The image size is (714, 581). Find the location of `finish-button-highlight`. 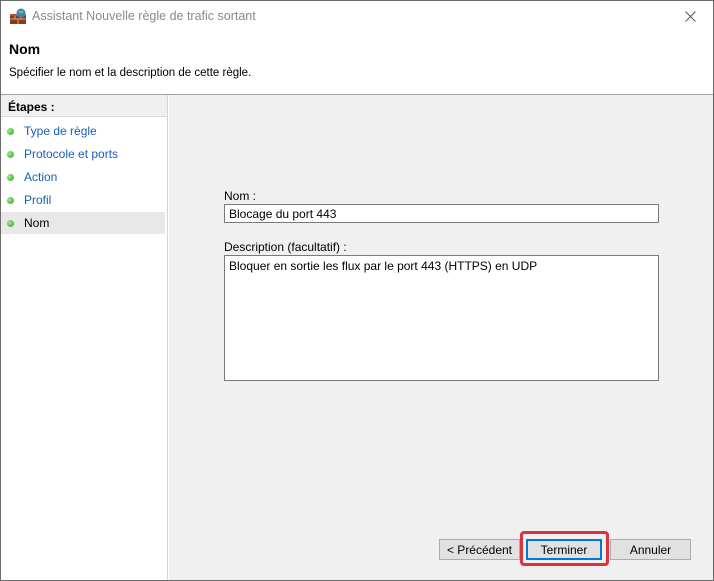

finish-button-highlight is located at coordinates (564, 548).